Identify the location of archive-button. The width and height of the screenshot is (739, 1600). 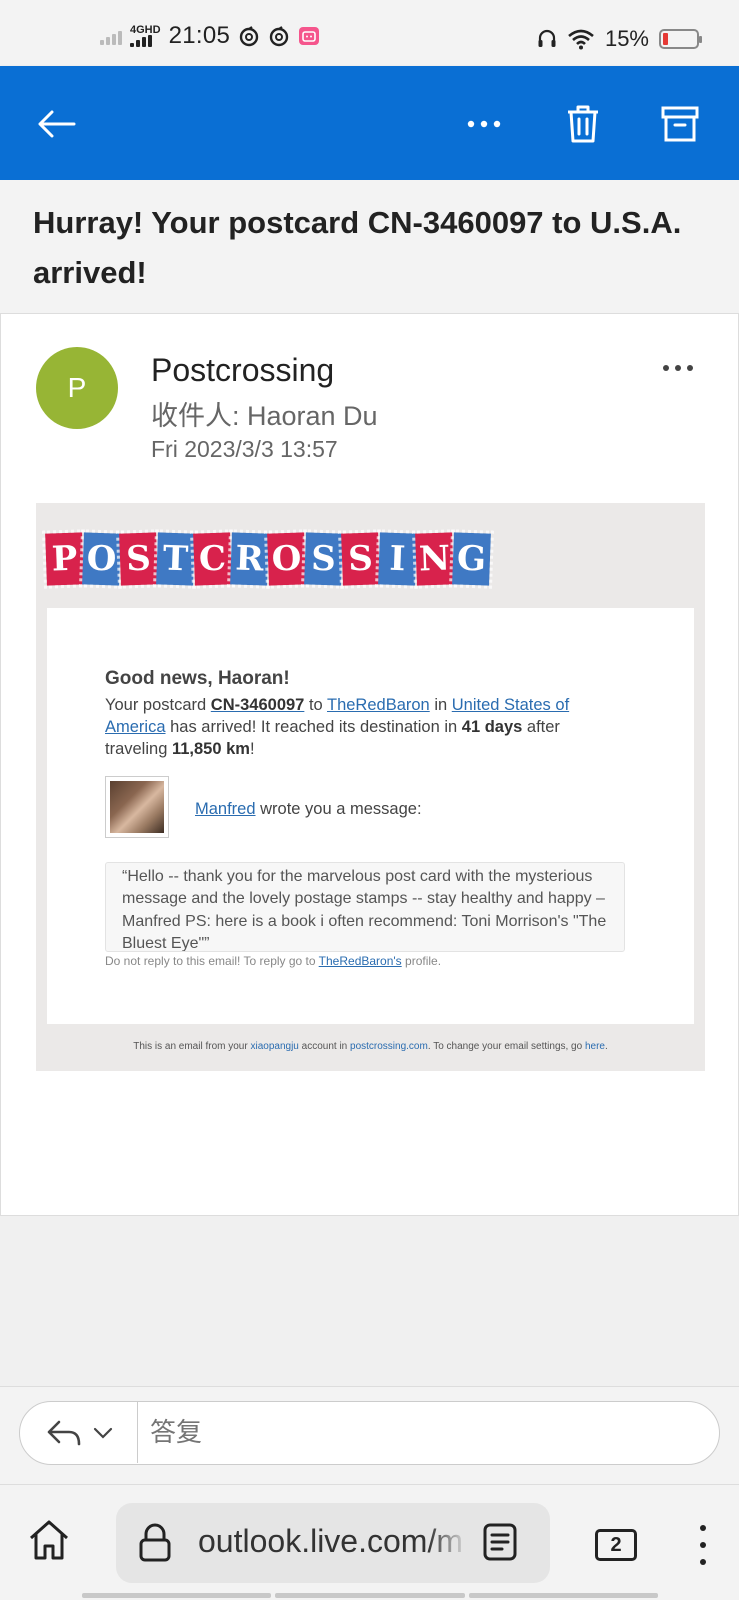
(680, 124).